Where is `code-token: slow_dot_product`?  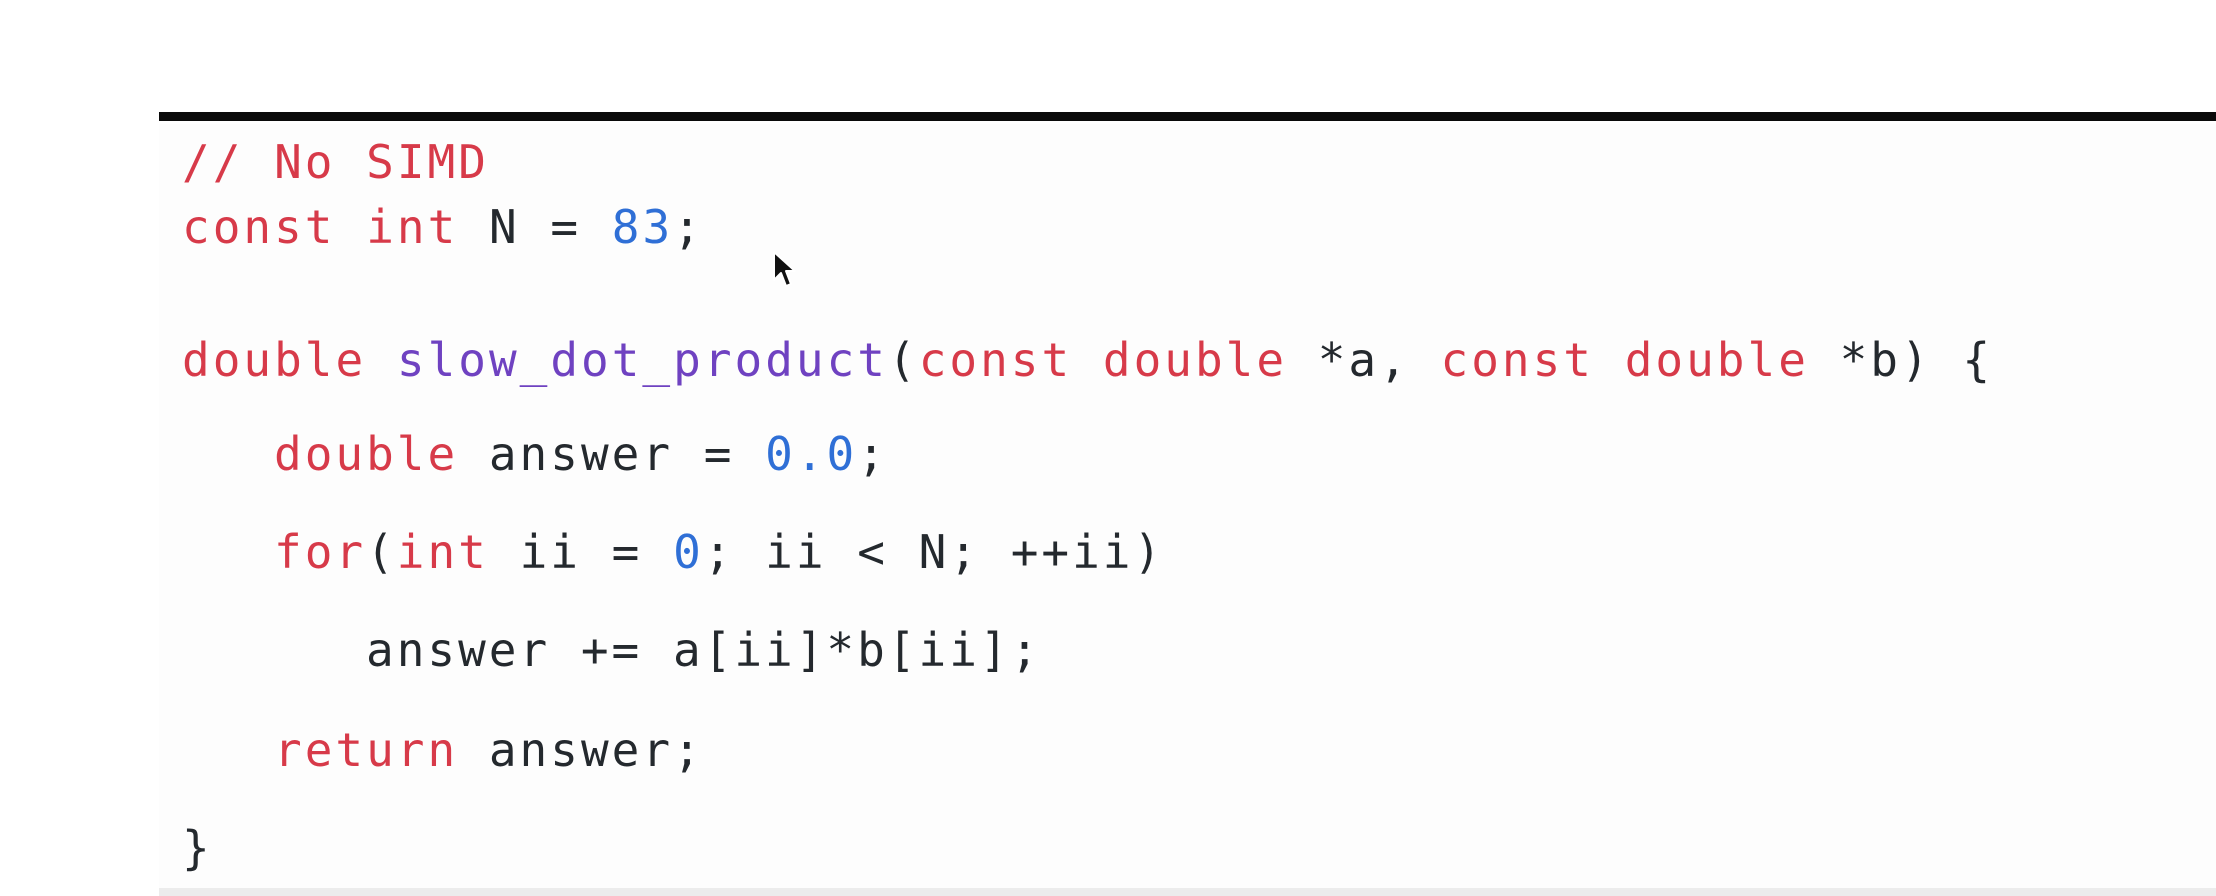
code-token: slow_dot_product is located at coordinates (642, 360).